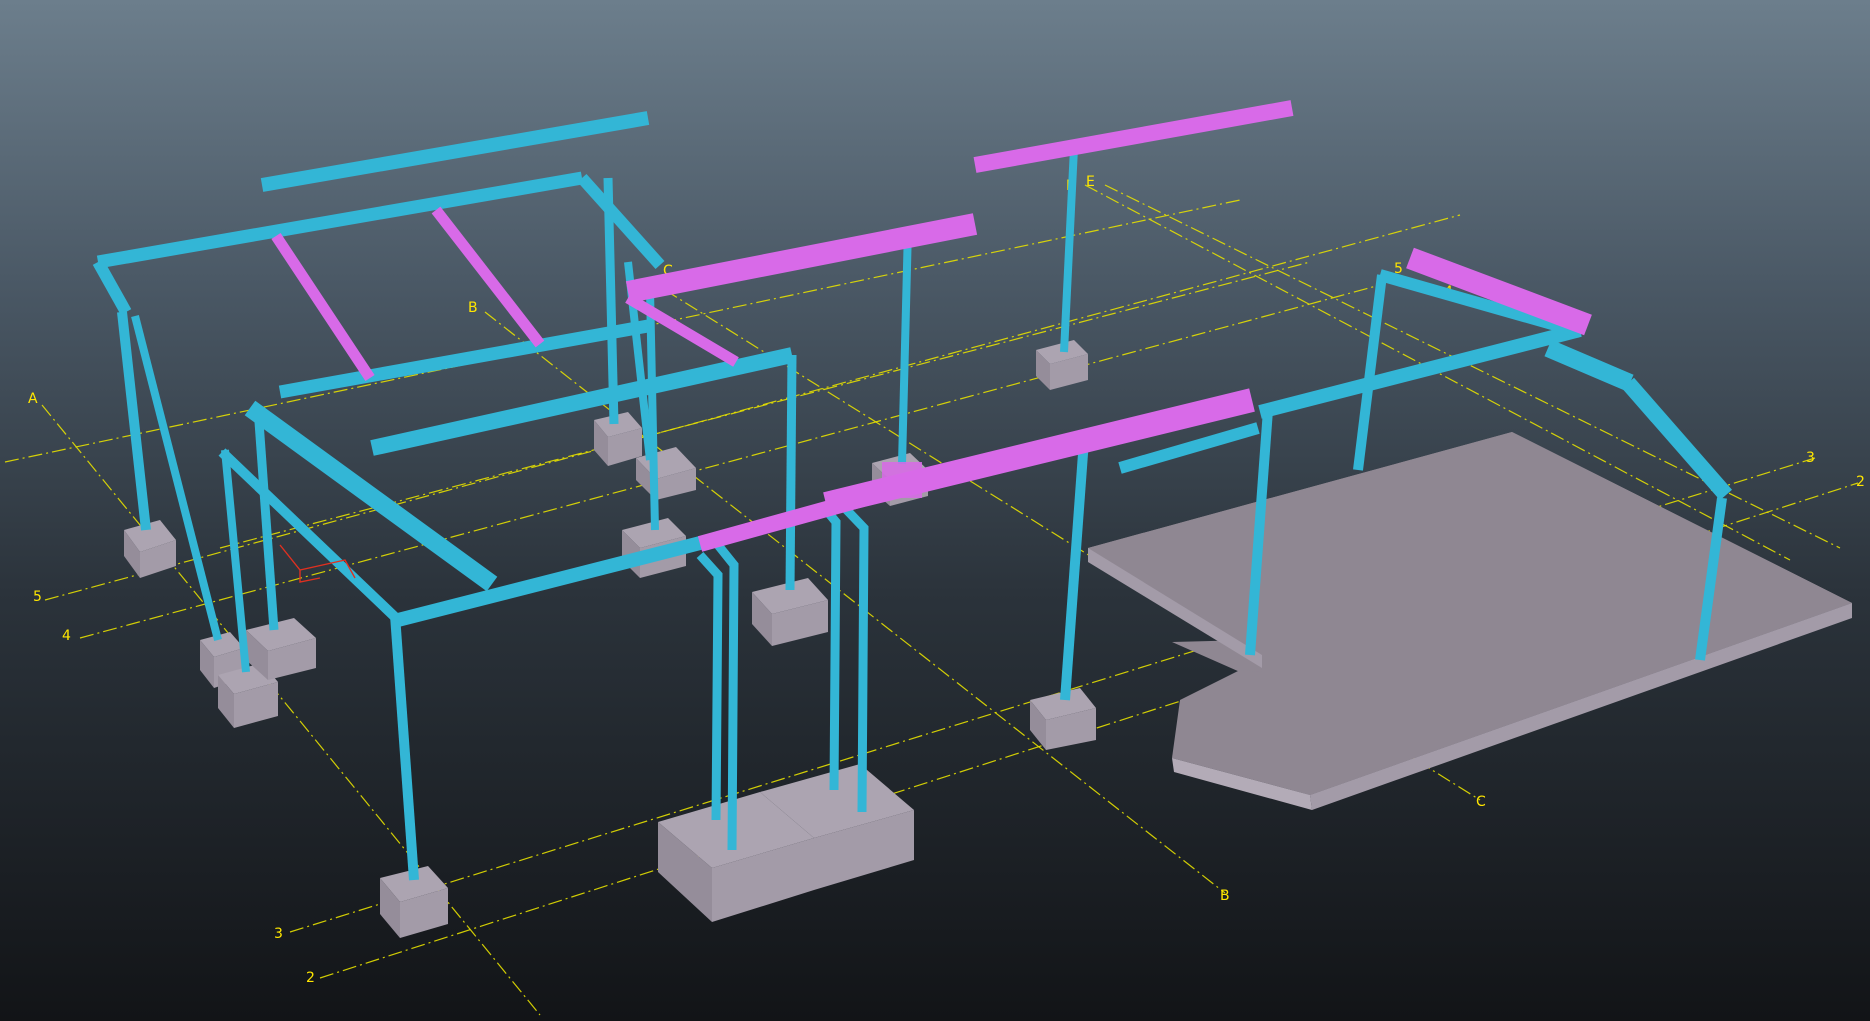  What do you see at coordinates (1810, 458) in the screenshot?
I see `grid-label-3-right: 3` at bounding box center [1810, 458].